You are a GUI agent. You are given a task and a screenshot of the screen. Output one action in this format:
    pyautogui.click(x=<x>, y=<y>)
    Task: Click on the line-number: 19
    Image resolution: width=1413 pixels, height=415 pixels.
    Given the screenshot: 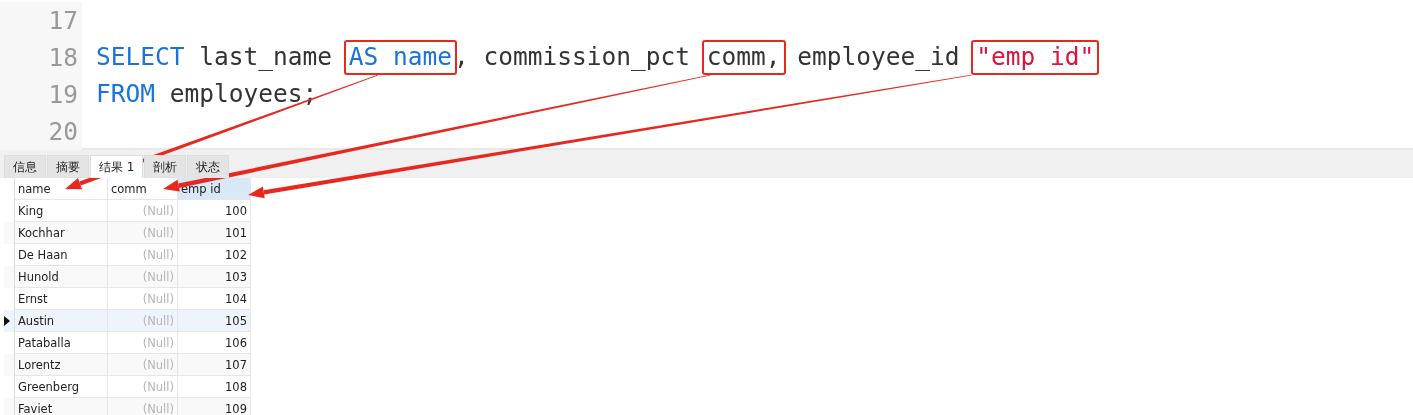 What is the action you would take?
    pyautogui.click(x=41, y=94)
    